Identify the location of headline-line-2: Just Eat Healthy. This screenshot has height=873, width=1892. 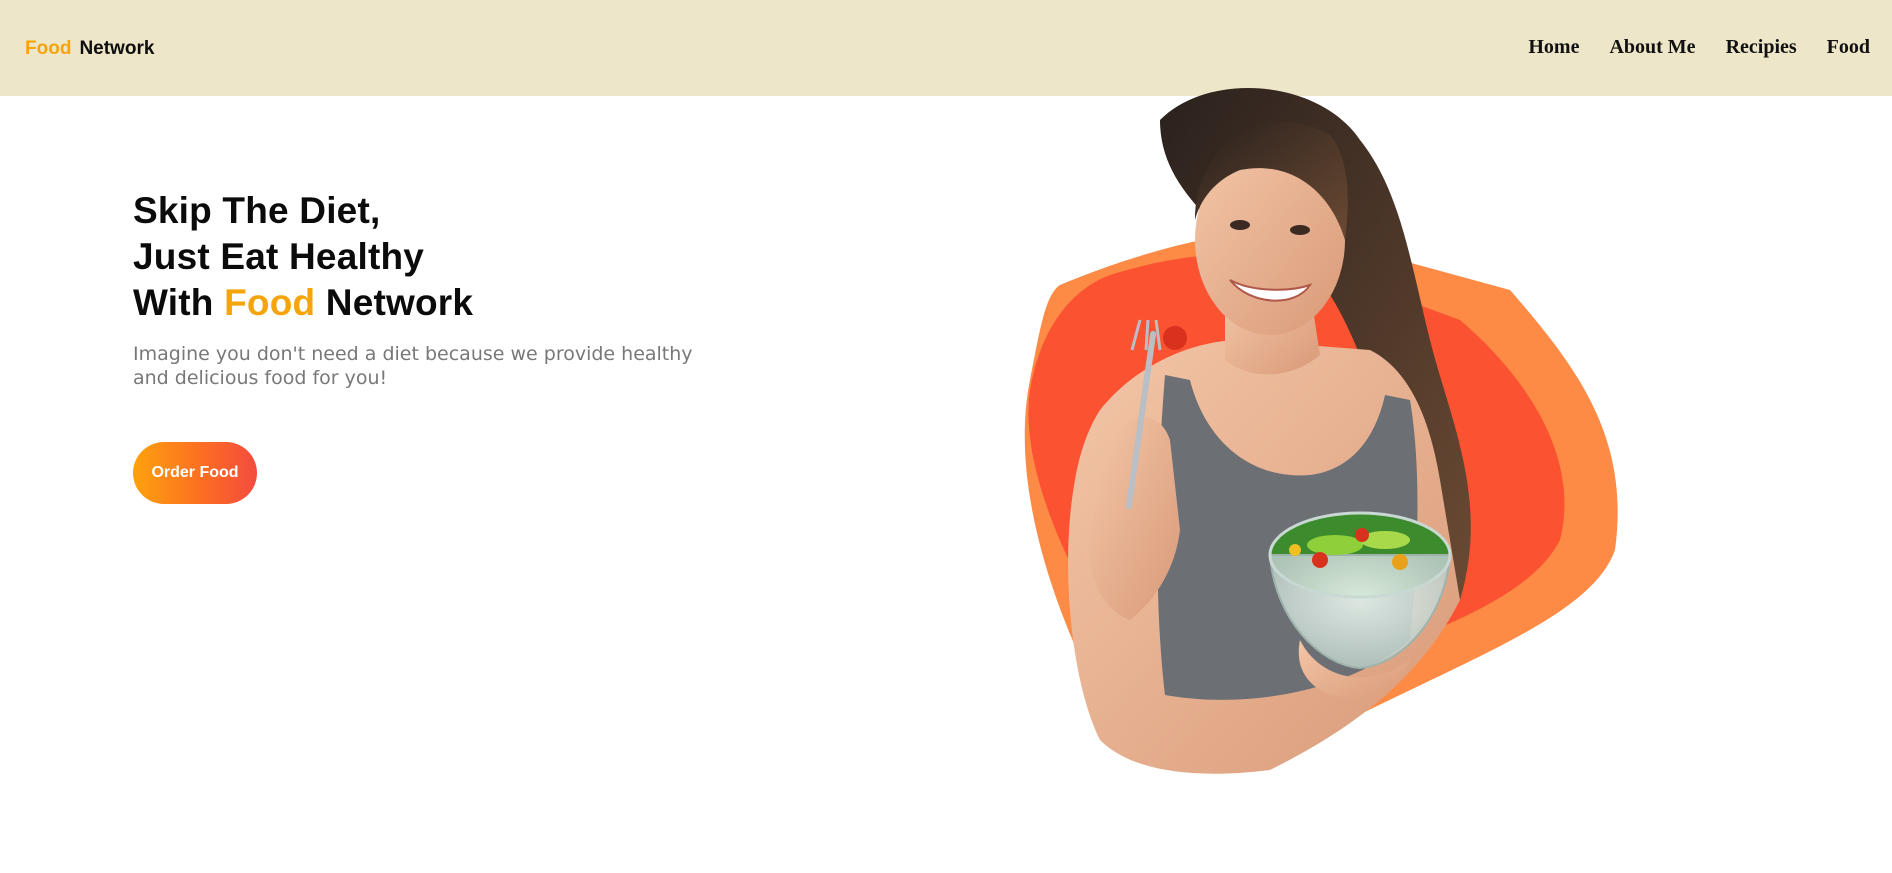
(279, 256).